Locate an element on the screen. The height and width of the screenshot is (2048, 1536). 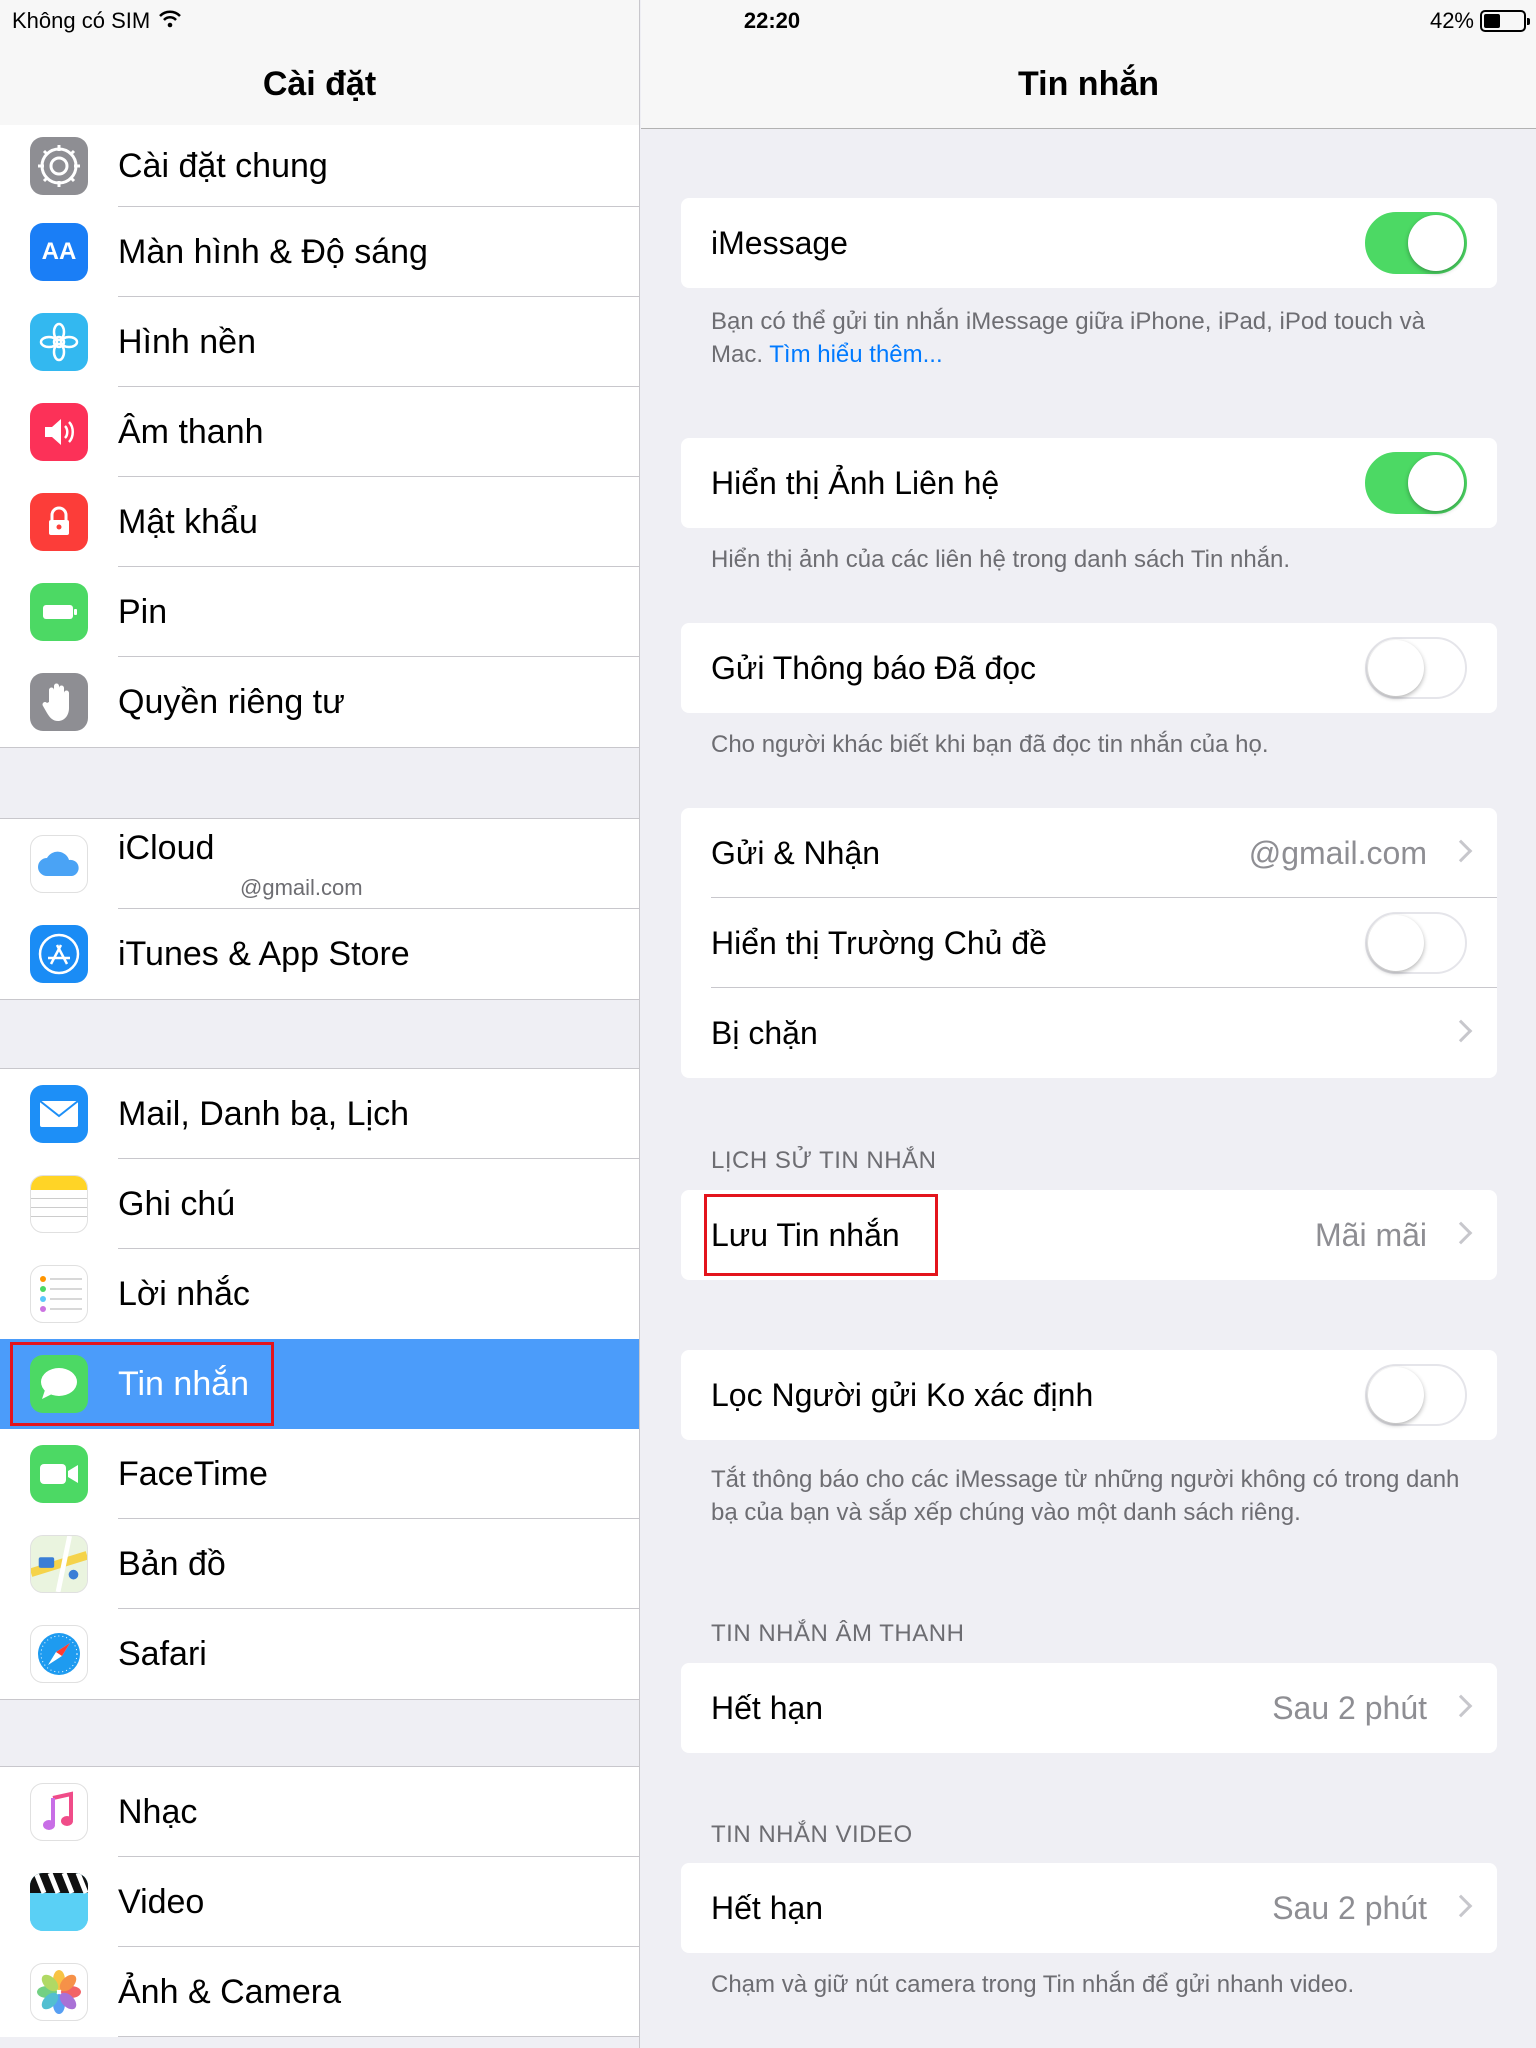
imessage-toggle is located at coordinates (1416, 243).